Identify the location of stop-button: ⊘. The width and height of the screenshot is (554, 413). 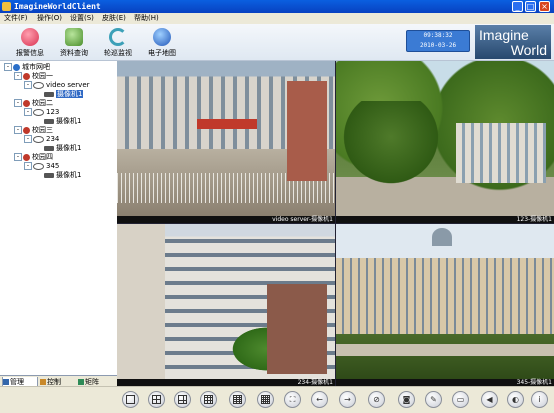
(376, 399).